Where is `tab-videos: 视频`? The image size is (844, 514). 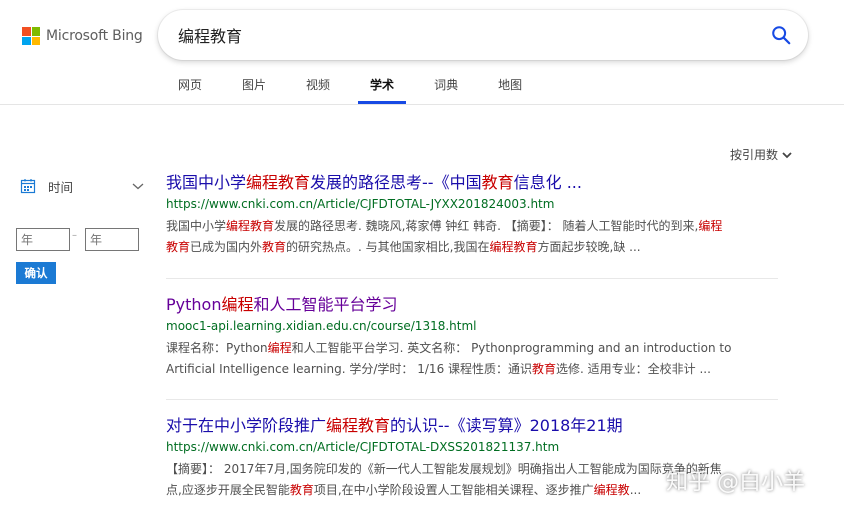 tab-videos: 视频 is located at coordinates (318, 86).